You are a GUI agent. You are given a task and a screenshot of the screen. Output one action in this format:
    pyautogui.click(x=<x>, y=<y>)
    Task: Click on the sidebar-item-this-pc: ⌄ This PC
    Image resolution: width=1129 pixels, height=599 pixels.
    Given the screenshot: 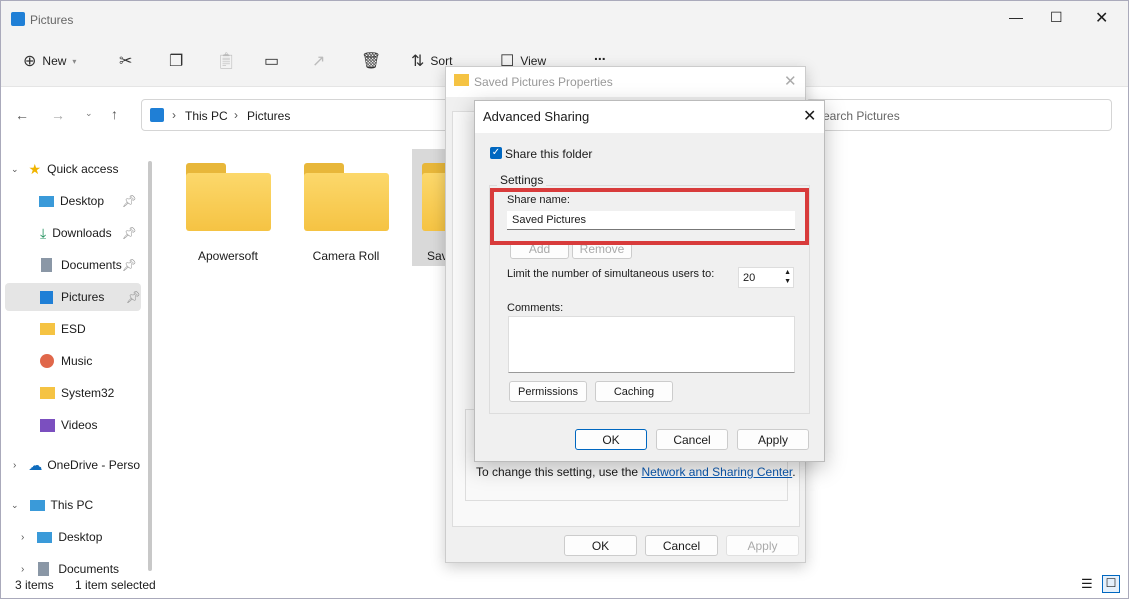 What is the action you would take?
    pyautogui.click(x=71, y=505)
    